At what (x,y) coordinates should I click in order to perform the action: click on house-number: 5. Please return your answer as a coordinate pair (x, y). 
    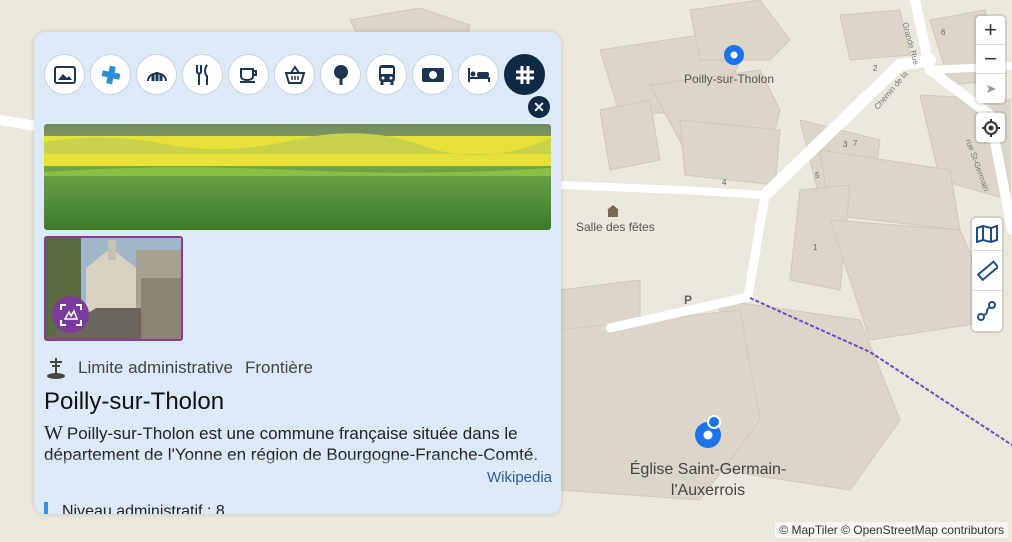
    Looking at the image, I should click on (817, 175).